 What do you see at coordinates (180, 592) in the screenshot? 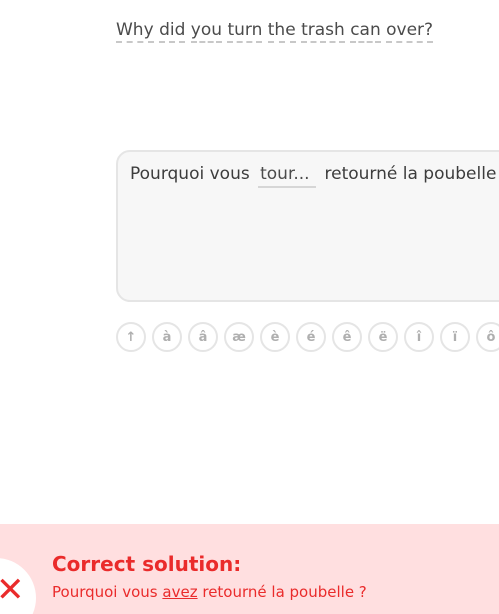
I see `solution-highlight: avez` at bounding box center [180, 592].